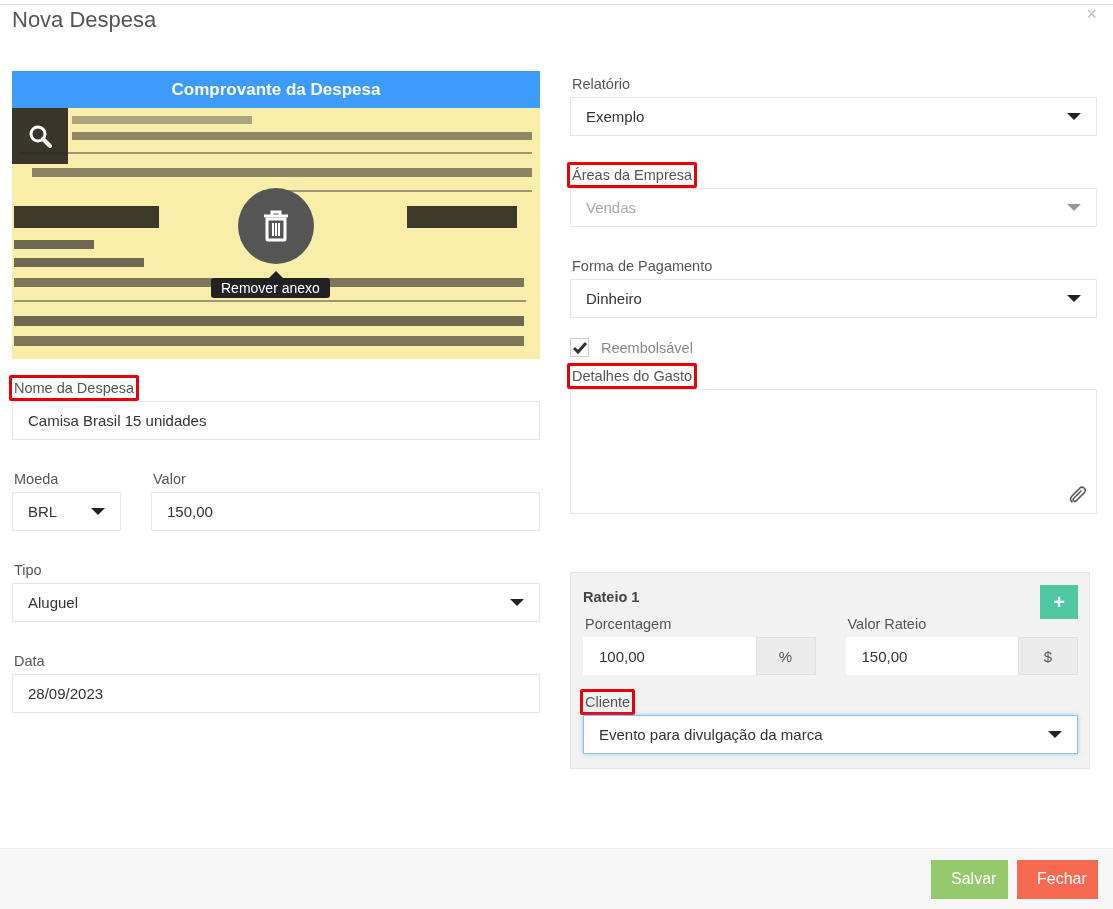  What do you see at coordinates (632, 376) in the screenshot?
I see `field-label: Detalhes do Gasto` at bounding box center [632, 376].